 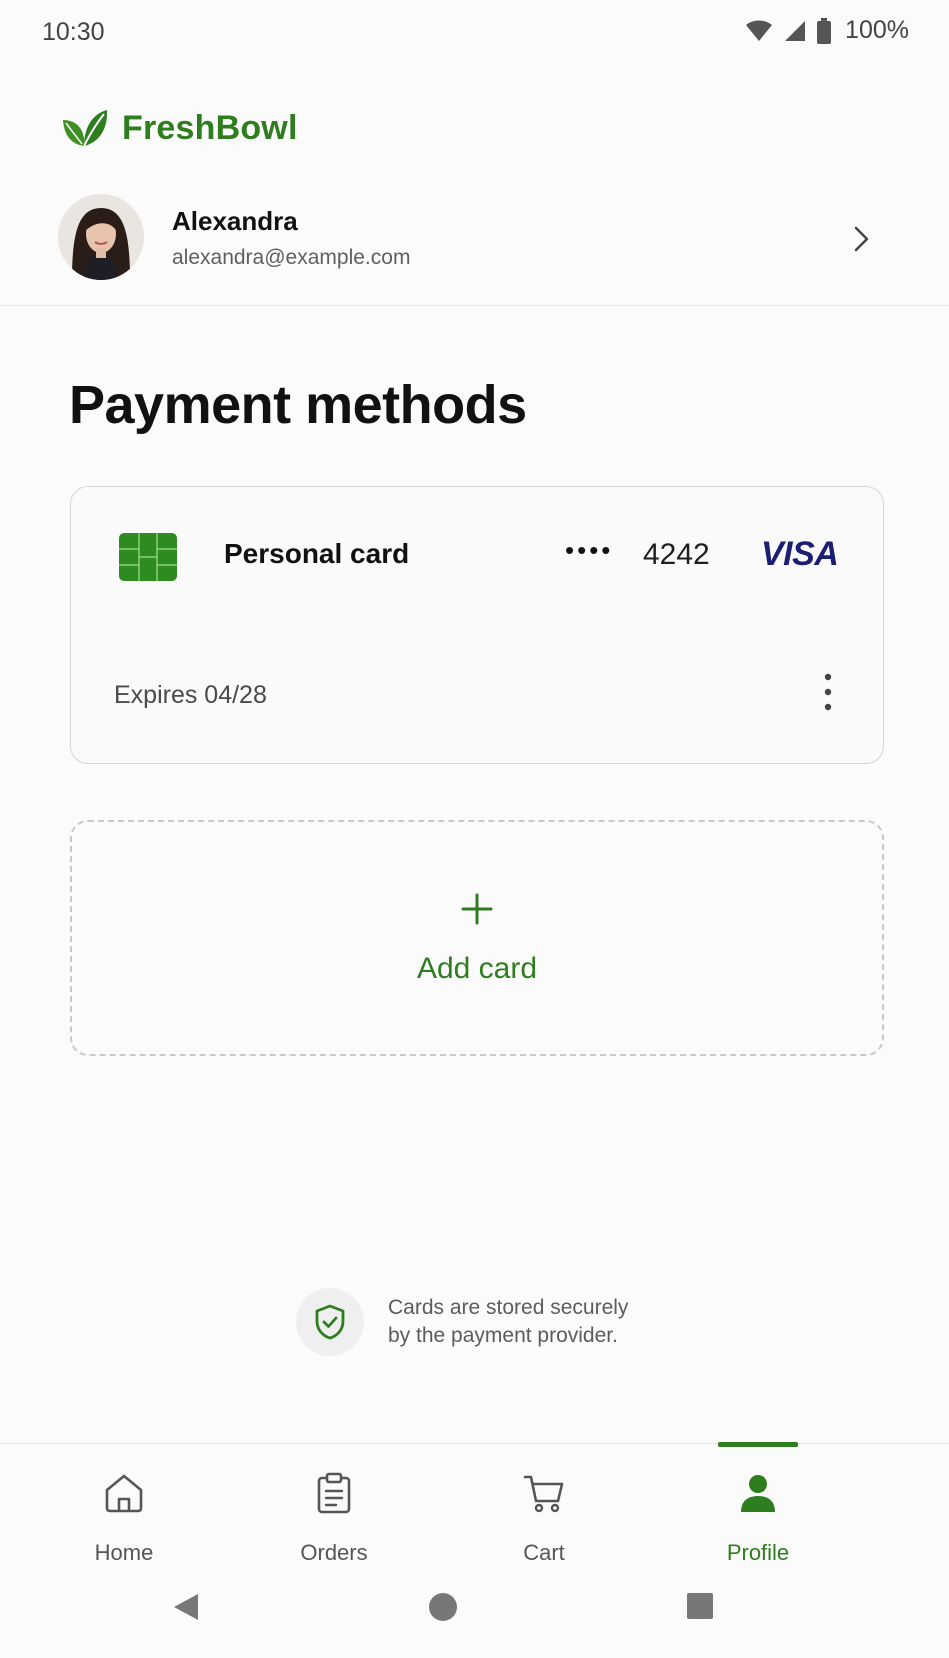 I want to click on bottom-nav: Home Orders Cart Profile, so click(x=474, y=1507).